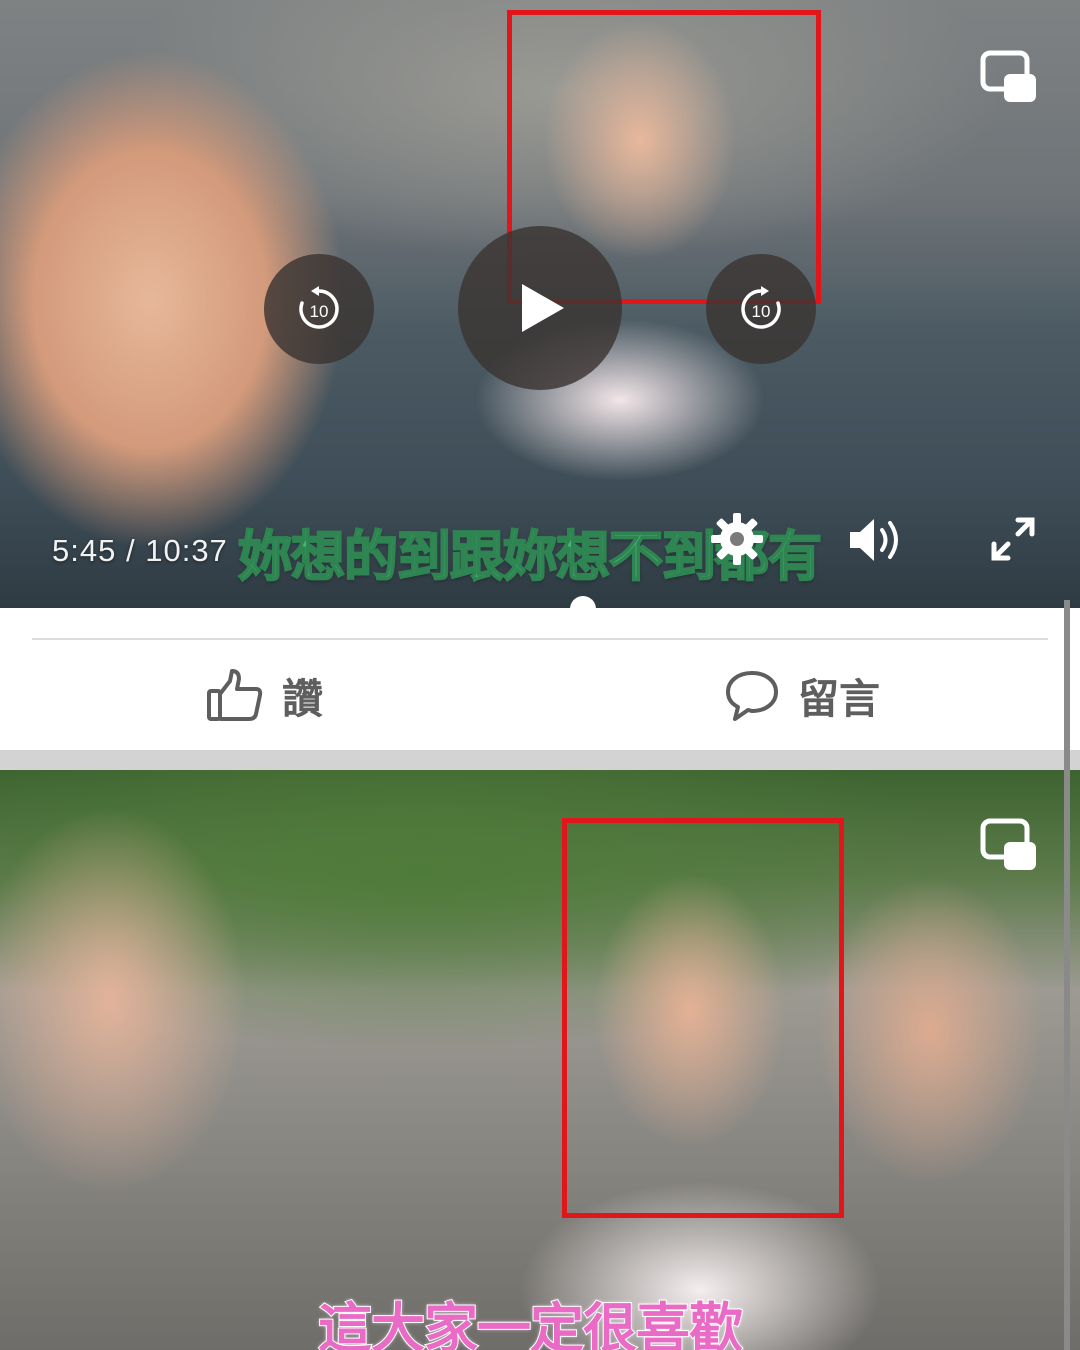  I want to click on seek-handle, so click(583, 602).